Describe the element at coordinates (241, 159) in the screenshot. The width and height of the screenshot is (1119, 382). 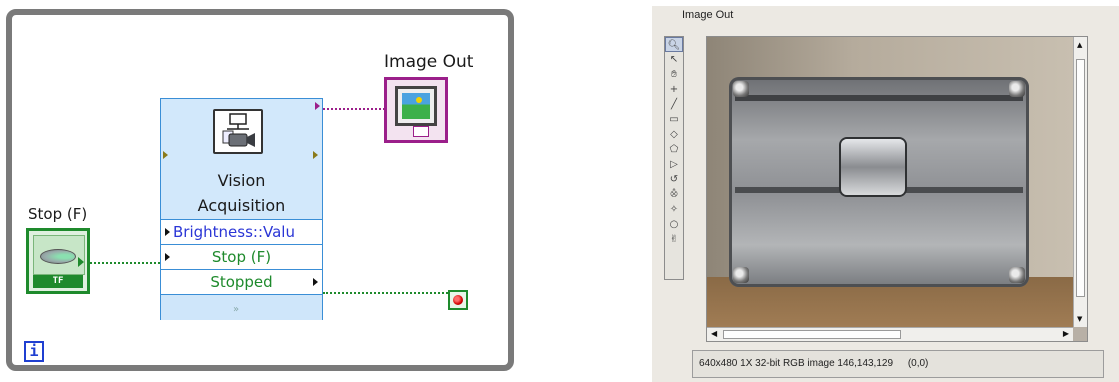
I see `vi-header: Vision Acquisition` at that location.